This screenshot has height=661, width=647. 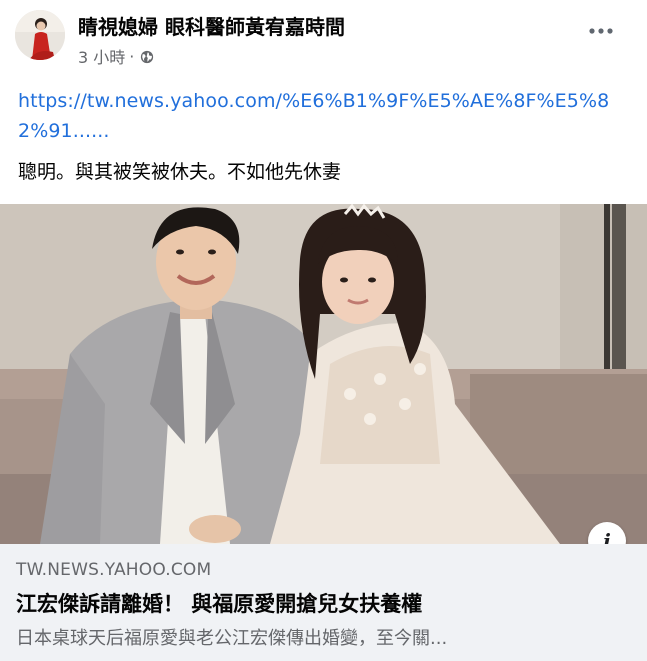 What do you see at coordinates (40, 35) in the screenshot?
I see `author-avatar` at bounding box center [40, 35].